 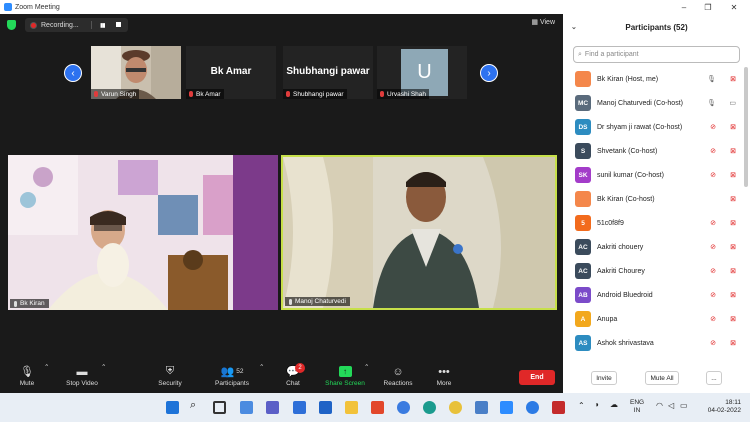 I want to click on maximize-button: ❐, so click(x=708, y=7).